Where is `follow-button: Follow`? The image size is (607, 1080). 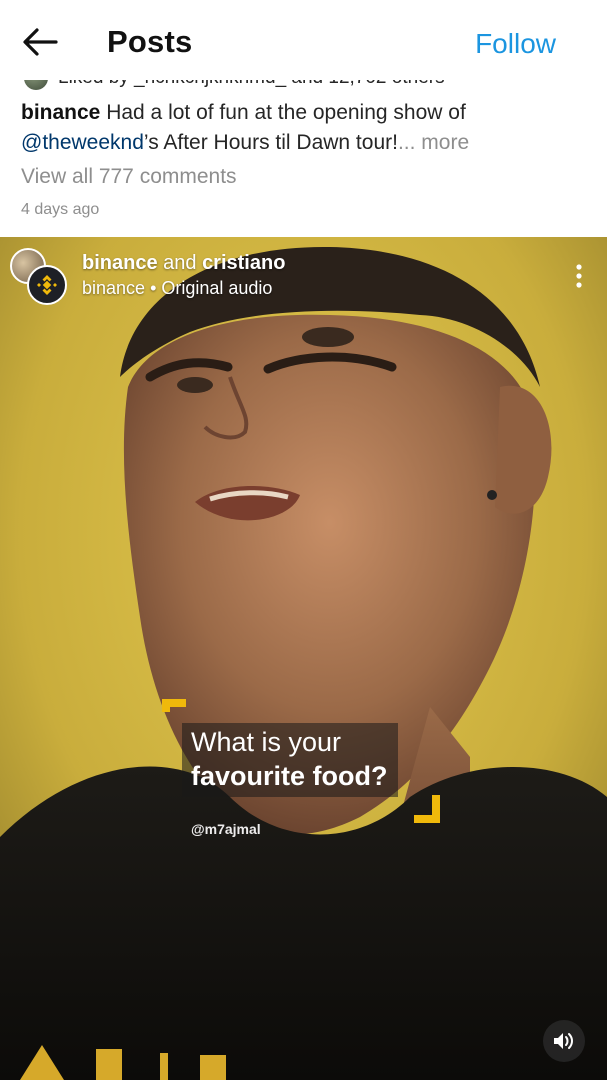
follow-button: Follow is located at coordinates (515, 44).